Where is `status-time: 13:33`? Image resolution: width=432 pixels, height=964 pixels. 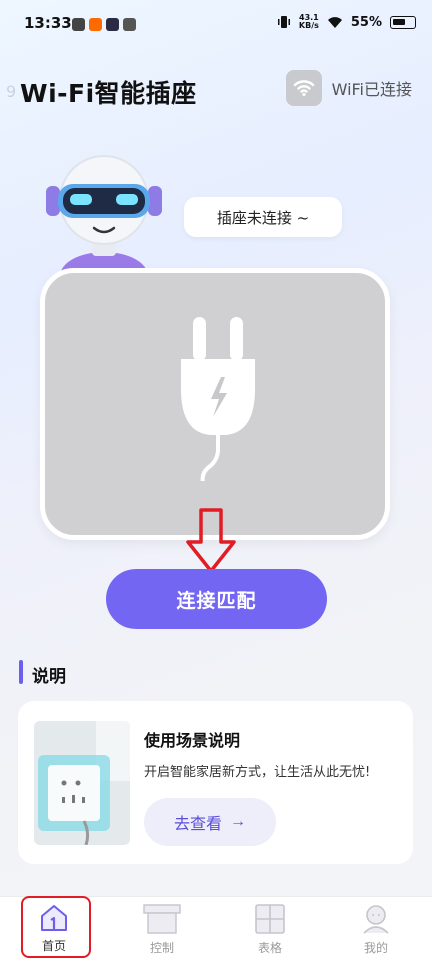
status-time: 13:33 is located at coordinates (48, 23).